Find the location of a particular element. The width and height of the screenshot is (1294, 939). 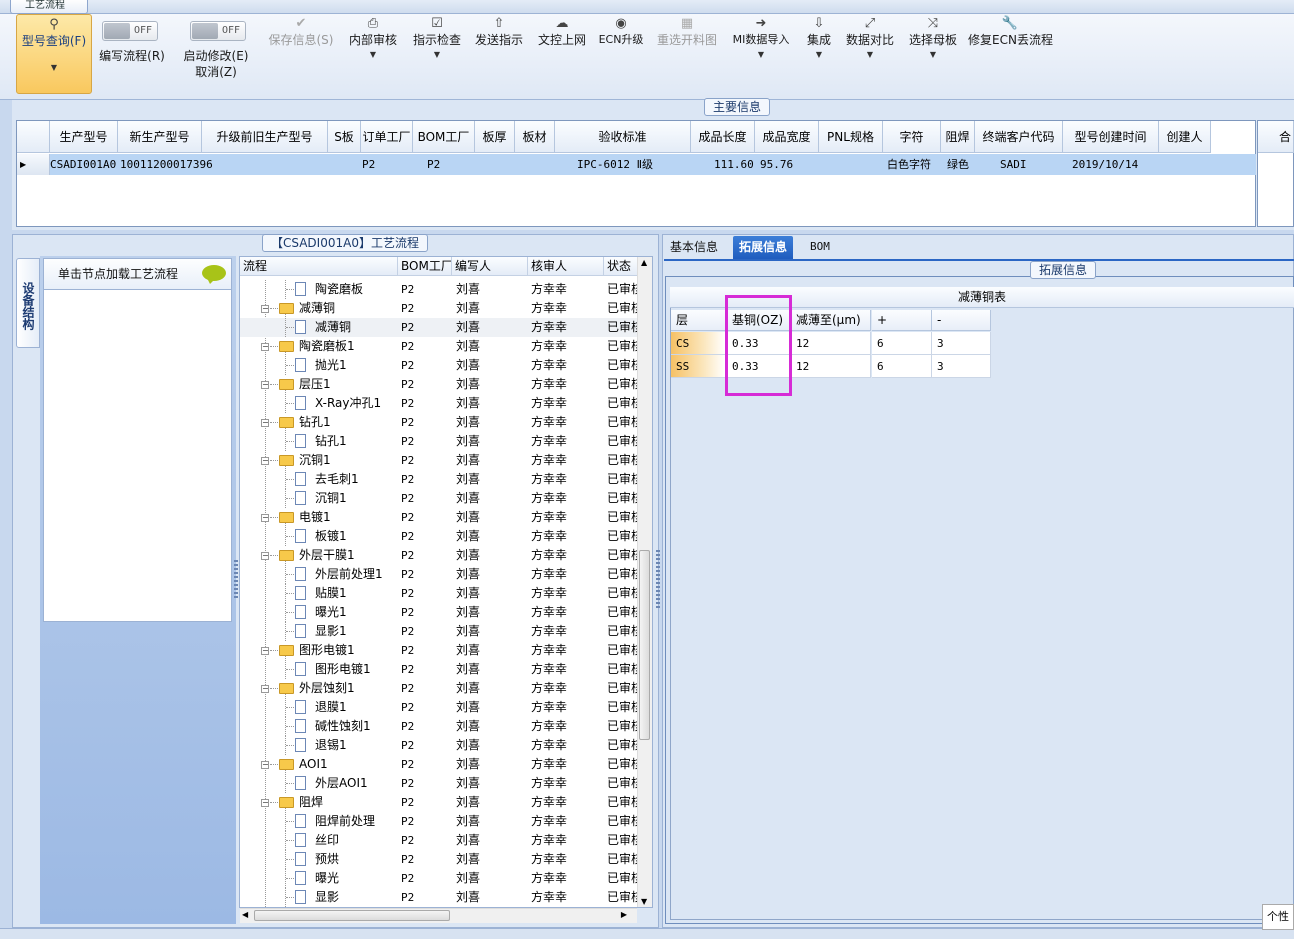

scroll-up-icon: ▲ is located at coordinates (644, 262).